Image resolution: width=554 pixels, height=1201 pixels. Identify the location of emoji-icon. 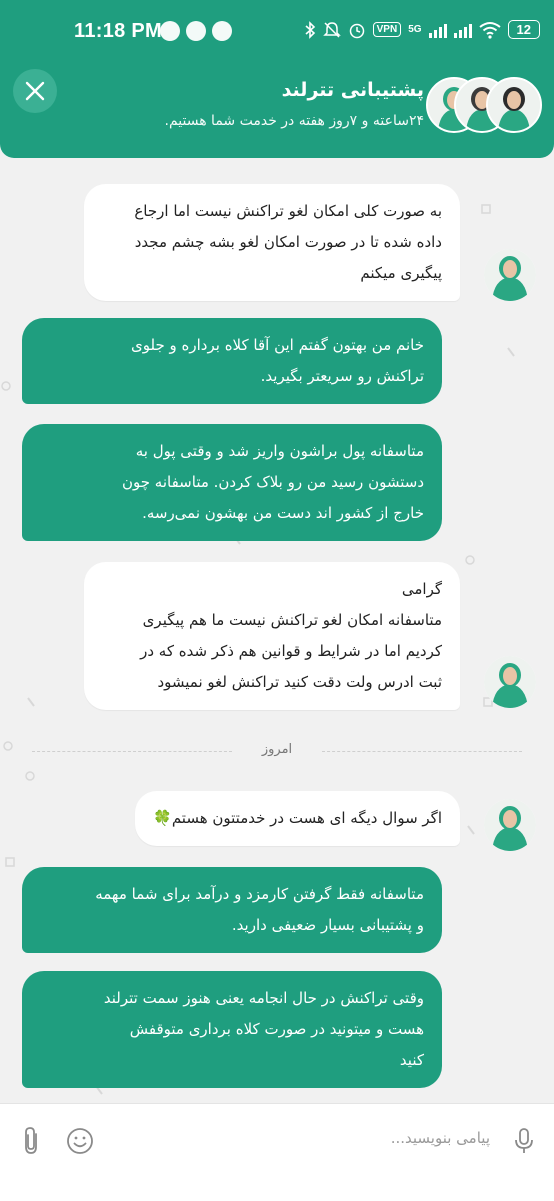
(80, 1141).